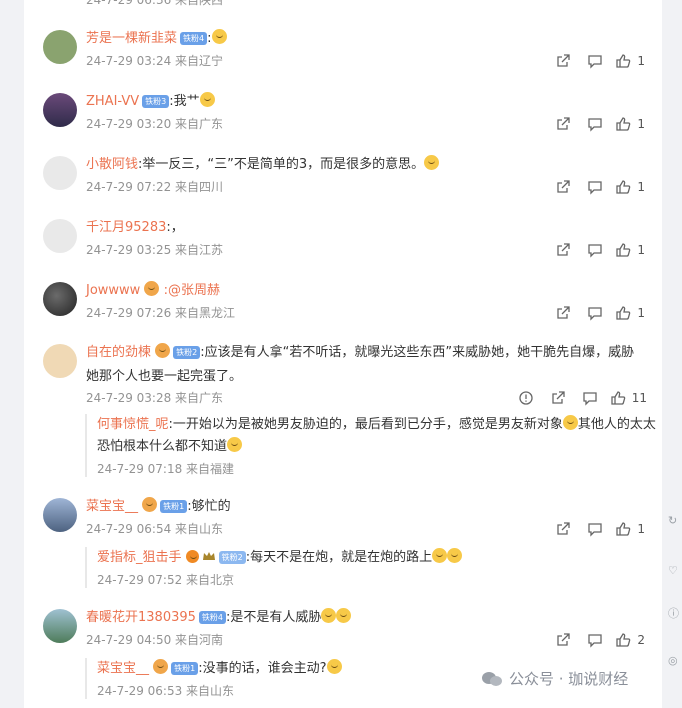 This screenshot has width=682, height=708. What do you see at coordinates (526, 398) in the screenshot?
I see `report-icon` at bounding box center [526, 398].